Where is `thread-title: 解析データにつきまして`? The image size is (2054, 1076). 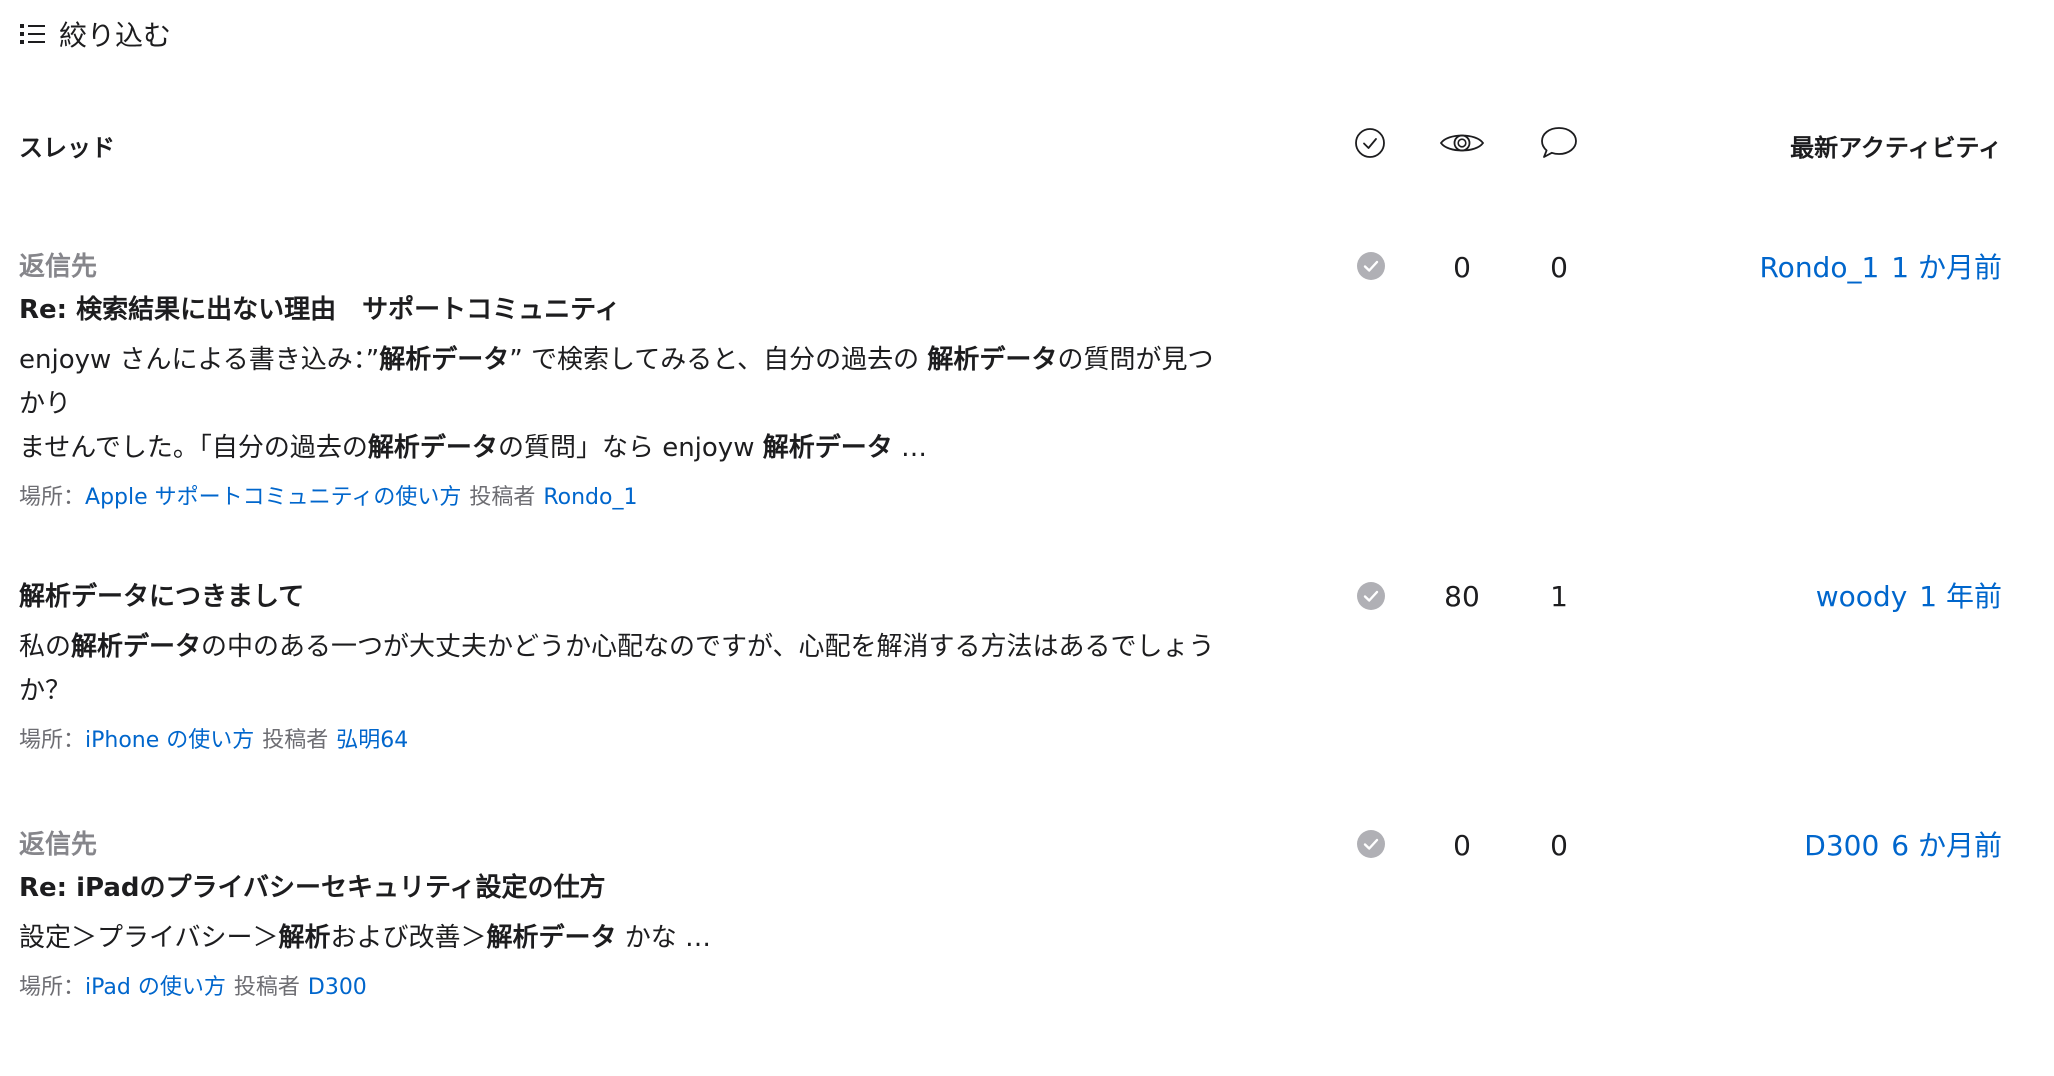
thread-title: 解析データにつきまして is located at coordinates (624, 597).